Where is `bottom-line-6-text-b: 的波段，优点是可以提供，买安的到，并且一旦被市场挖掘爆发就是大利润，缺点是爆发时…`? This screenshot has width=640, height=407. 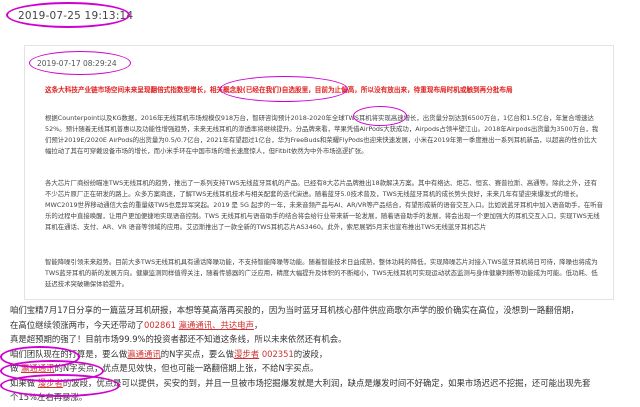 bottom-line-6-text-b: 的波段，优点是可以提供，买安的到，并且一旦被市场挖掘爆发就是大利润，缺点是爆发时… is located at coordinates (326, 382).